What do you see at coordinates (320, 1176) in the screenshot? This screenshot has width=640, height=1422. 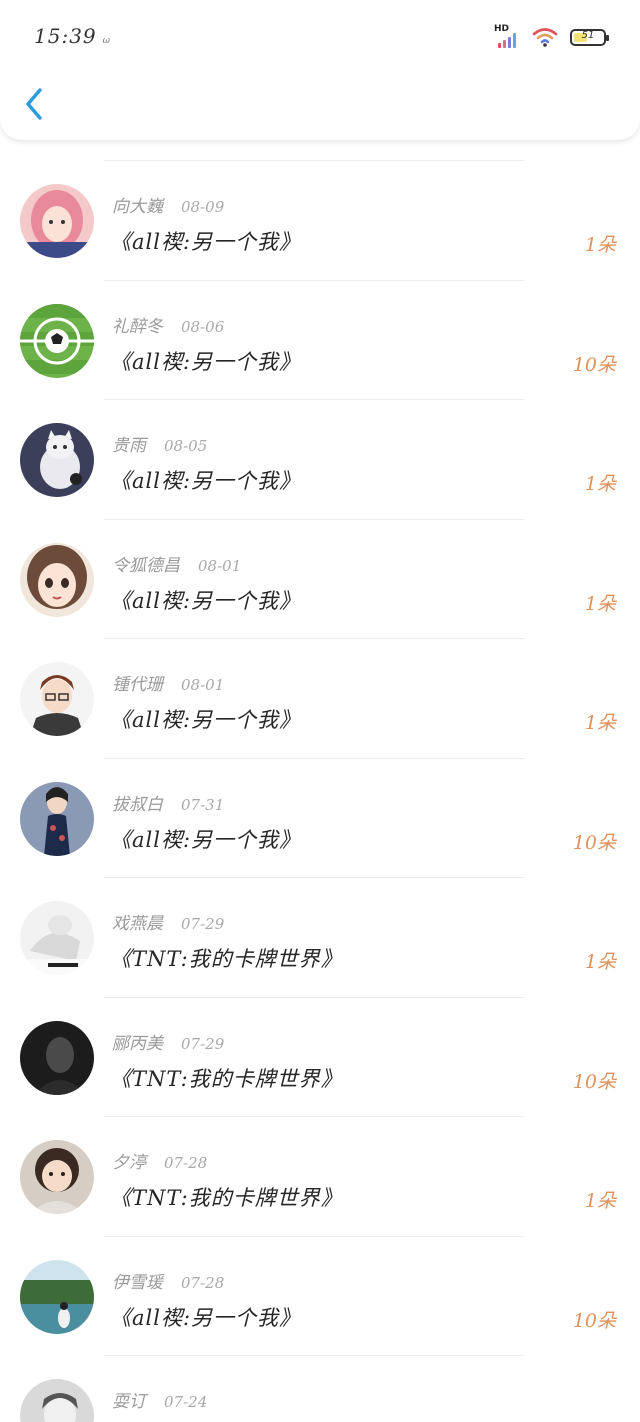 I see `list-item: 夕渟 07-28 《TNT:我的卡牌世界》 1朵` at bounding box center [320, 1176].